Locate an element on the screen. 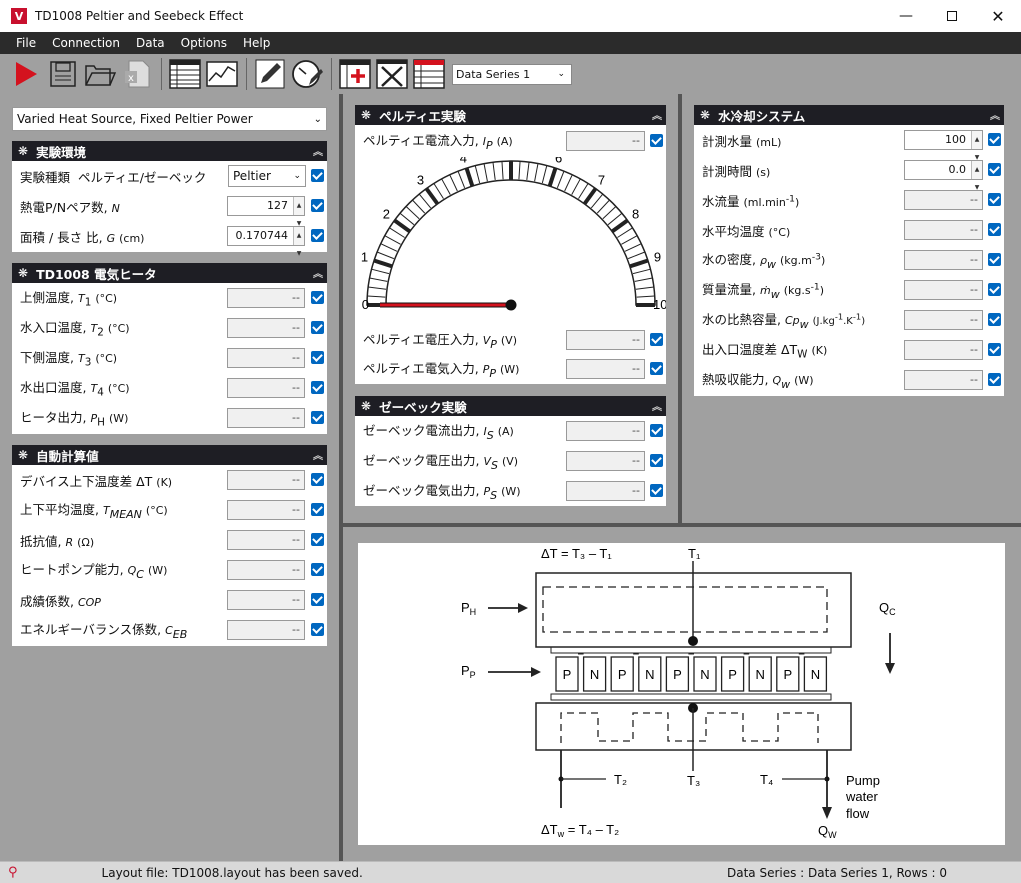 This screenshot has width=1021, height=883. pn-pairs-input: 127 ▲ ▼ is located at coordinates (266, 211).